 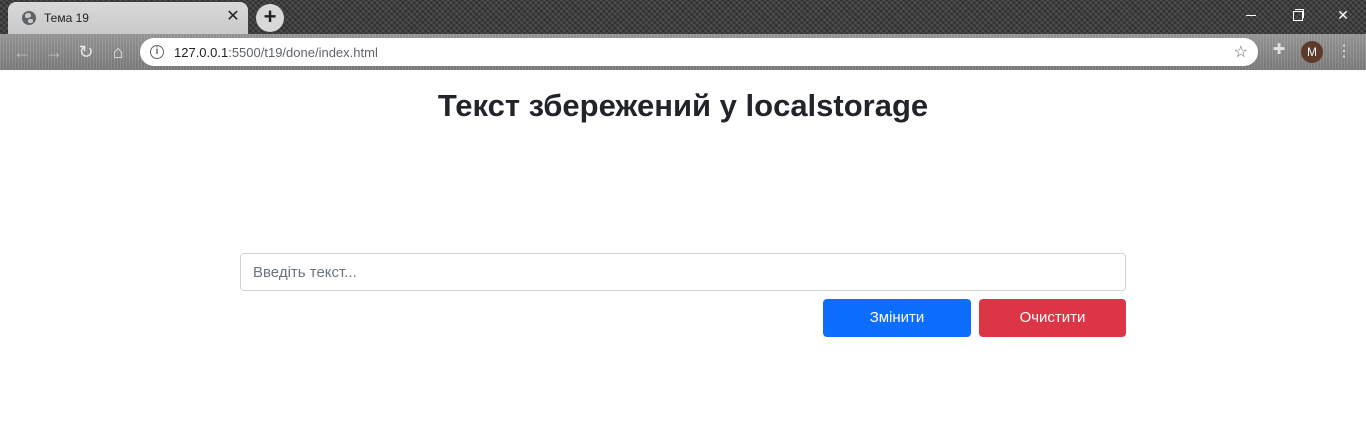 I want to click on bookmark-star-icon: ☆, so click(x=1241, y=52).